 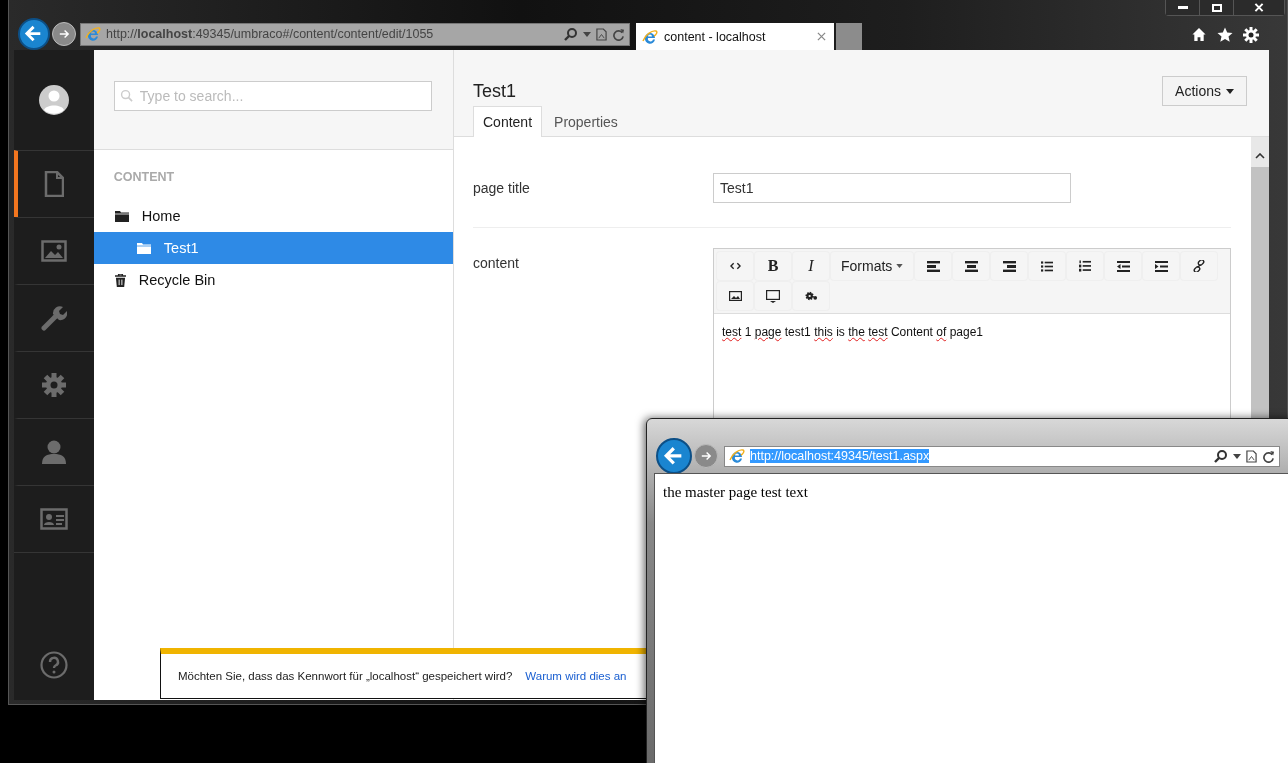 I want to click on page-title: Test1, so click(x=495, y=91).